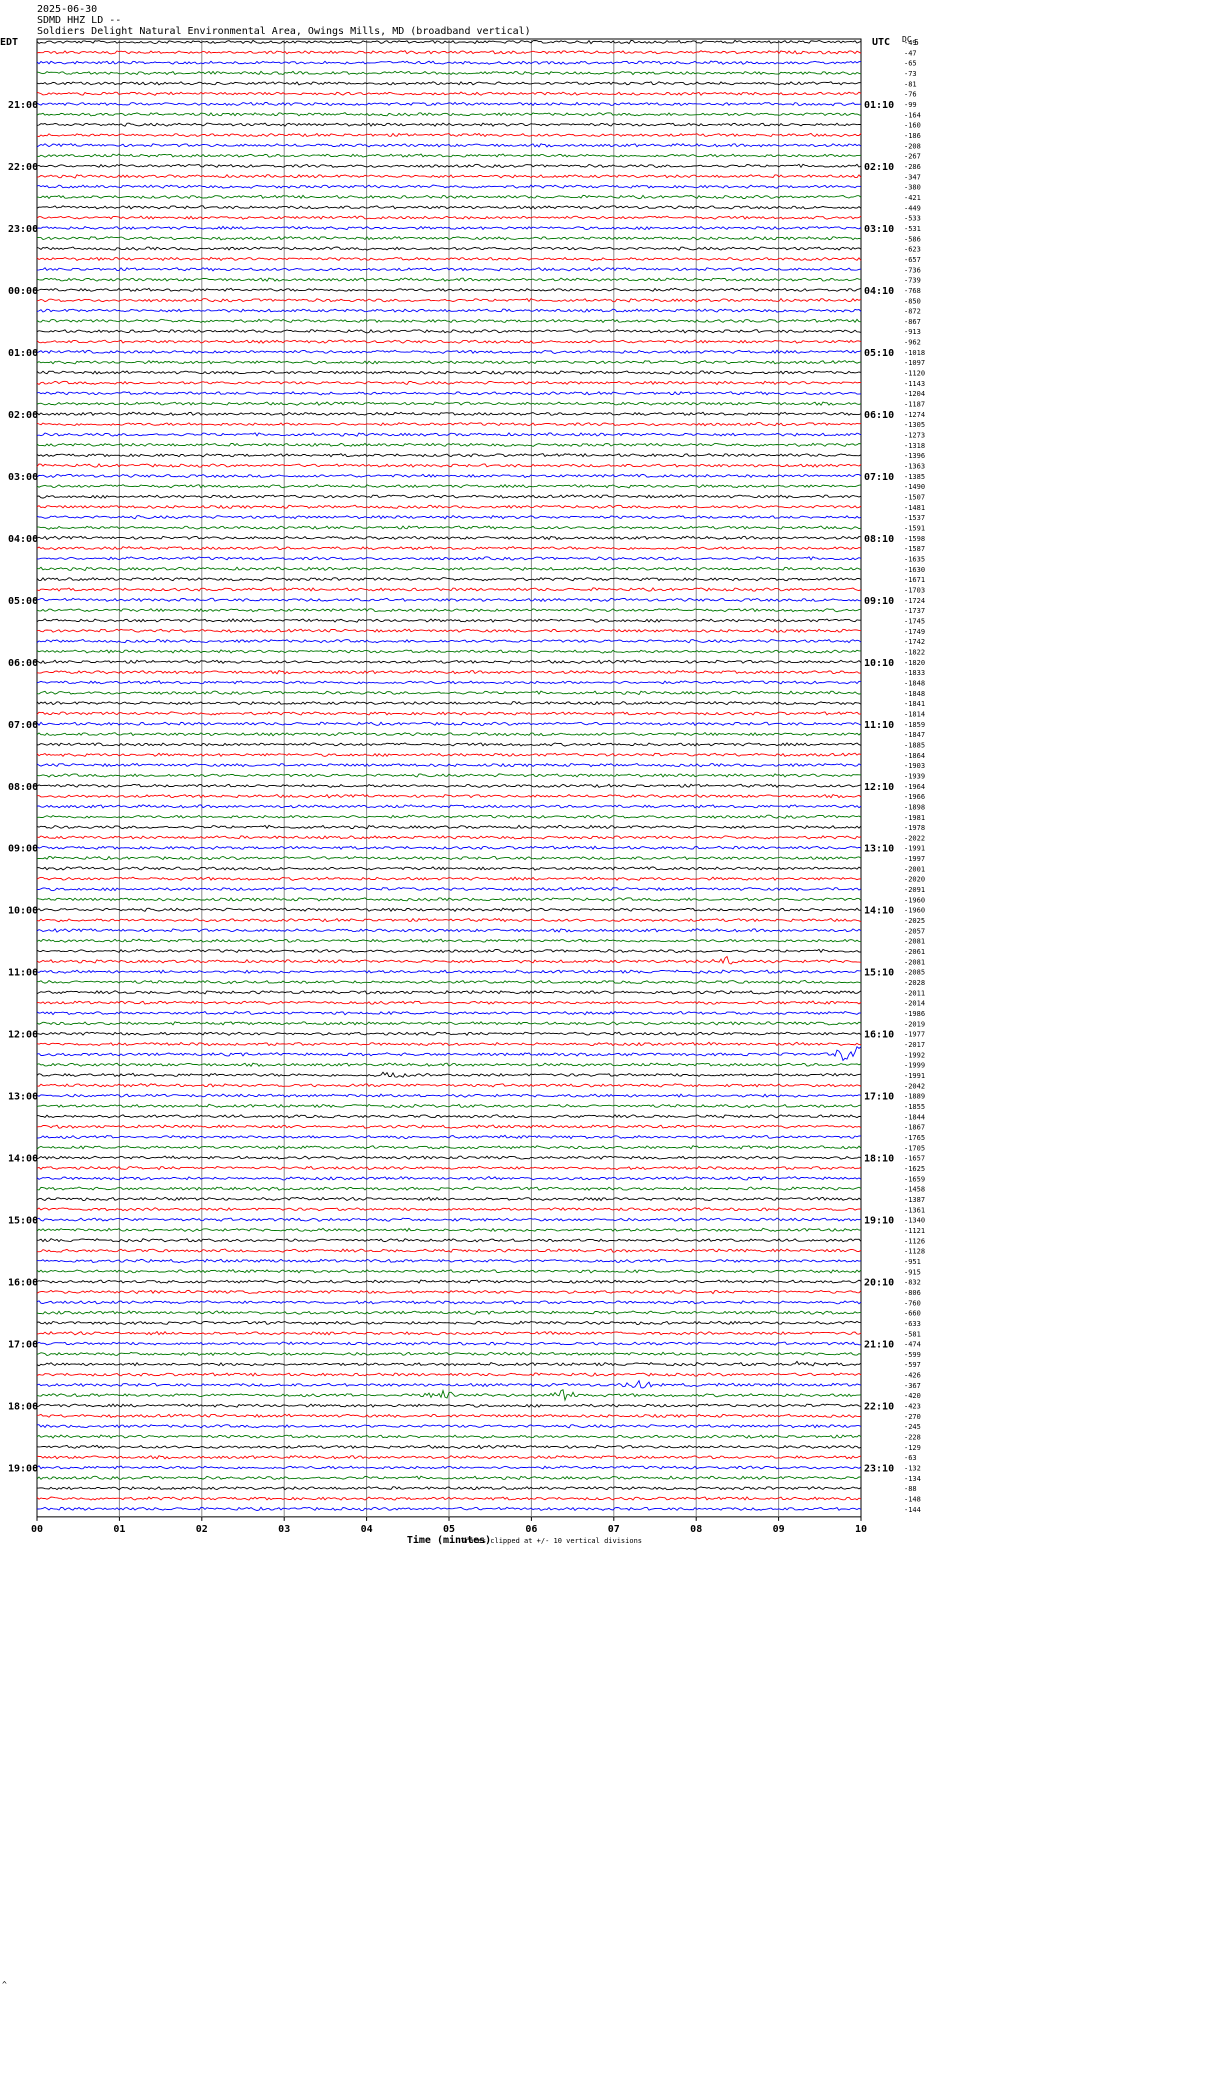  Describe the element at coordinates (912, 1500) in the screenshot. I see `dc-offset-label: -148` at that location.